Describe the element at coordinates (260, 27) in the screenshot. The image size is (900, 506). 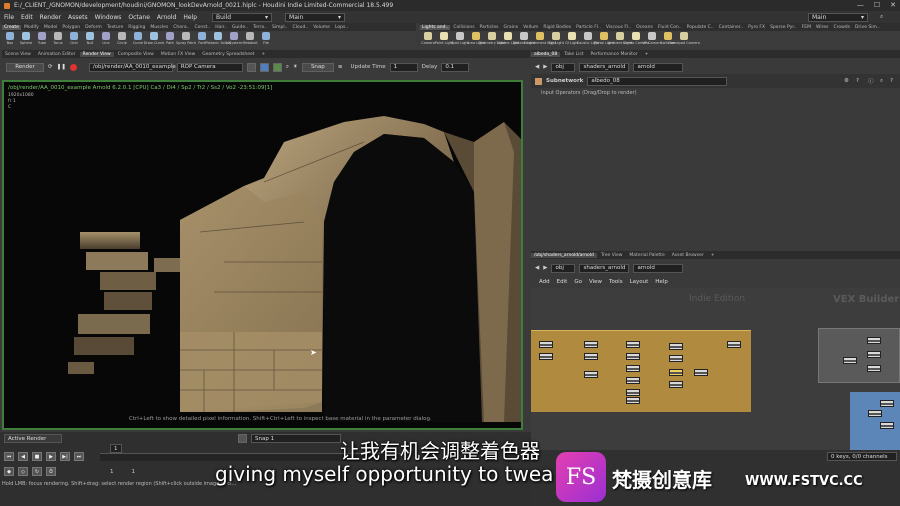
I see `shelf-tab: Terra..` at that location.